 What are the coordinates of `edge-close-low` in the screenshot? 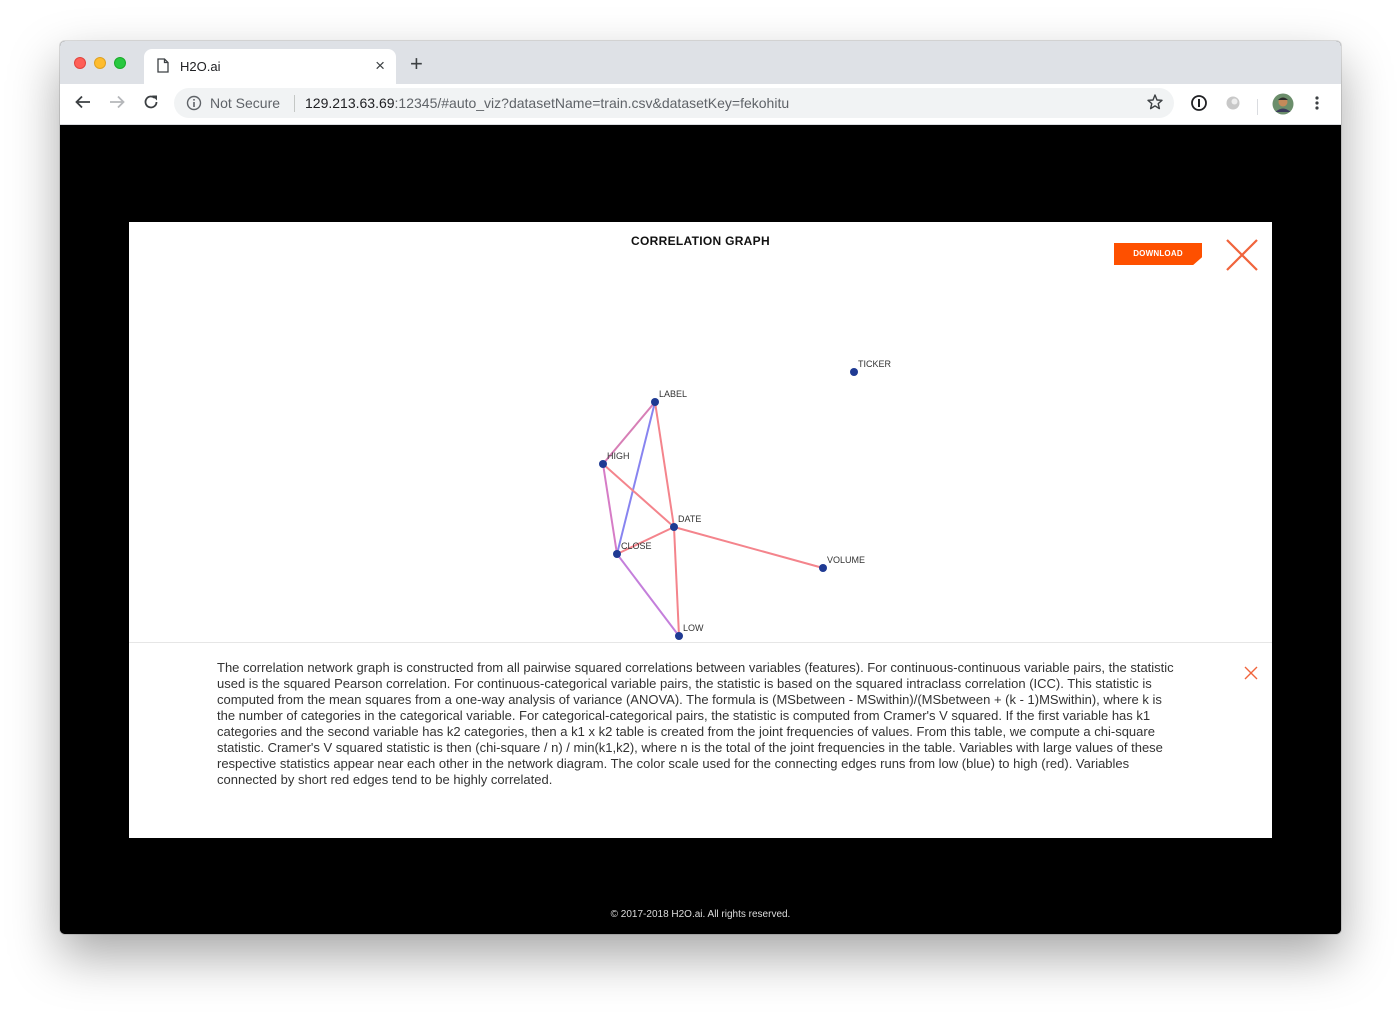 It's located at (648, 595).